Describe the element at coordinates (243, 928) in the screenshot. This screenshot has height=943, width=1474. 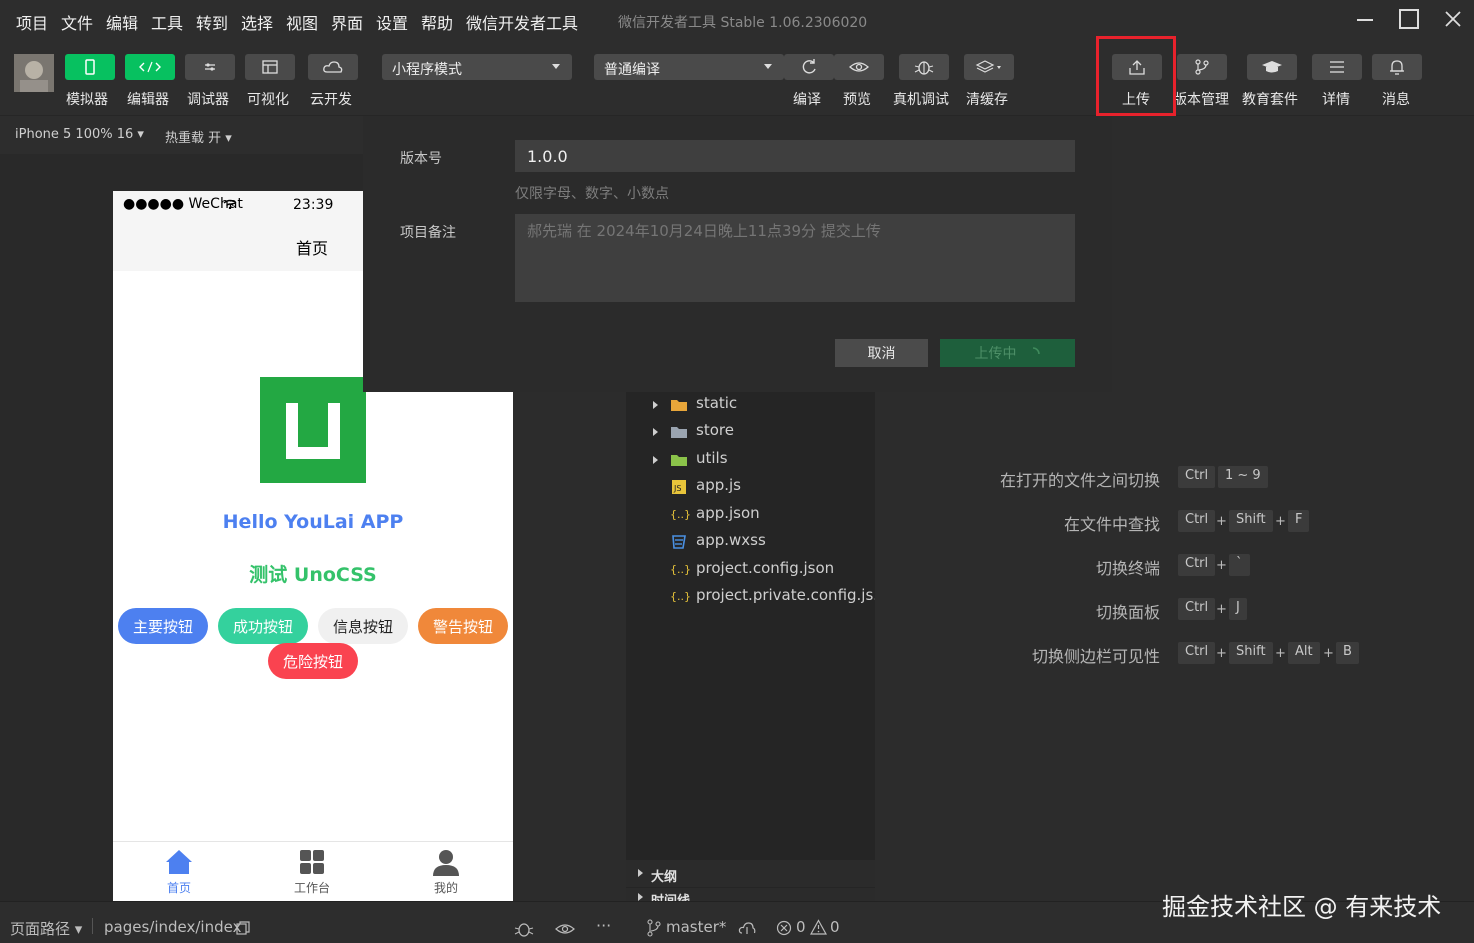
I see `copy-icon` at that location.